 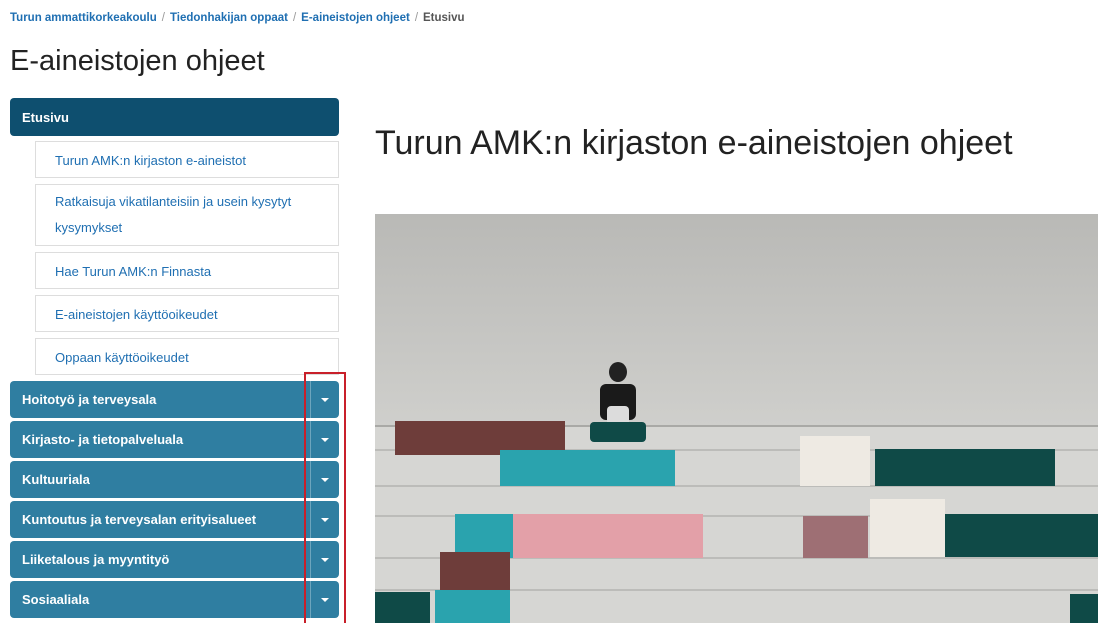 I want to click on breadcrumb-current: Etusivu, so click(x=444, y=18).